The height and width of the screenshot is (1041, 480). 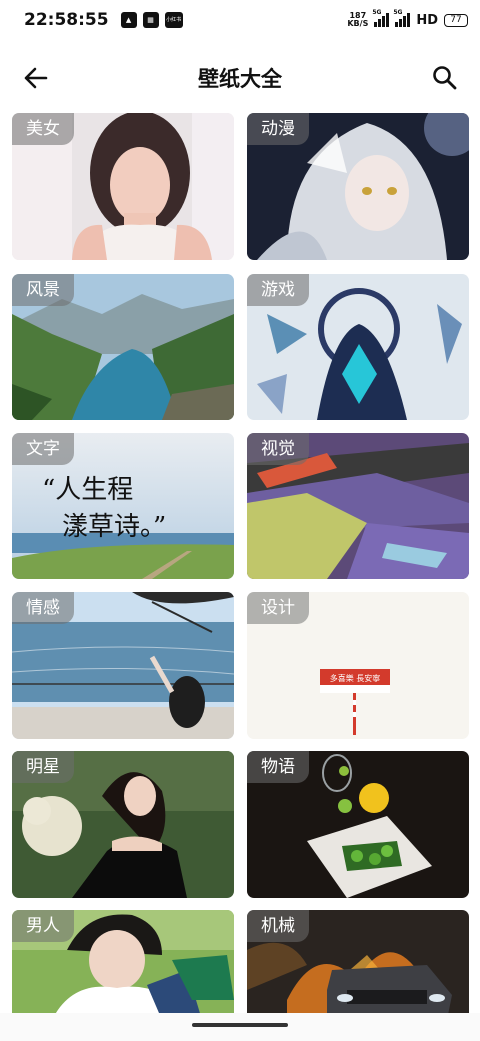 I want to click on category-card-mechanical: 机械, so click(x=358, y=961).